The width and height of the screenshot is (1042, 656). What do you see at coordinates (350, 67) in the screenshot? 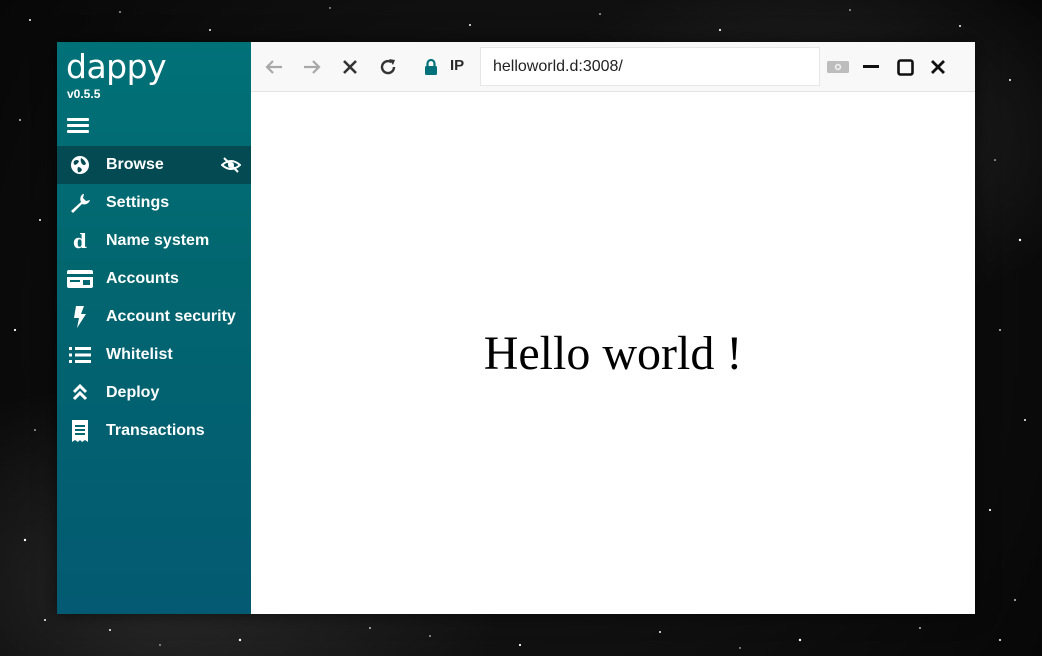
I see `stop-close-icon` at bounding box center [350, 67].